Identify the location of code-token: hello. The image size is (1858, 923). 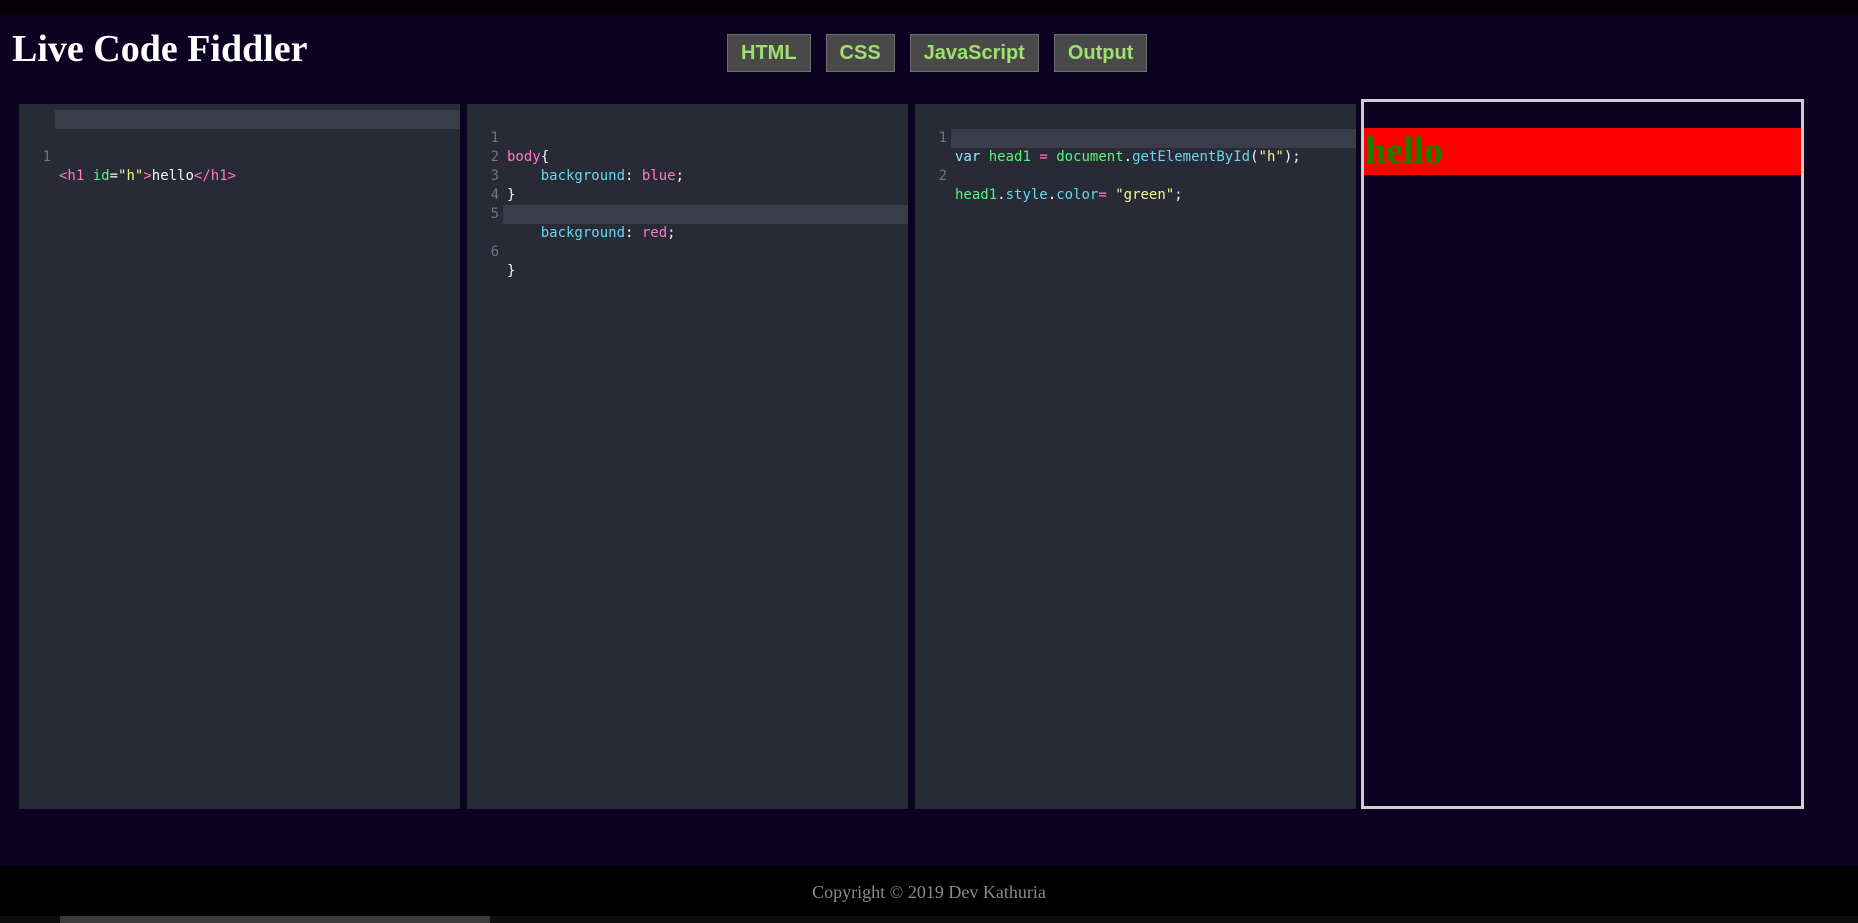
(172, 176).